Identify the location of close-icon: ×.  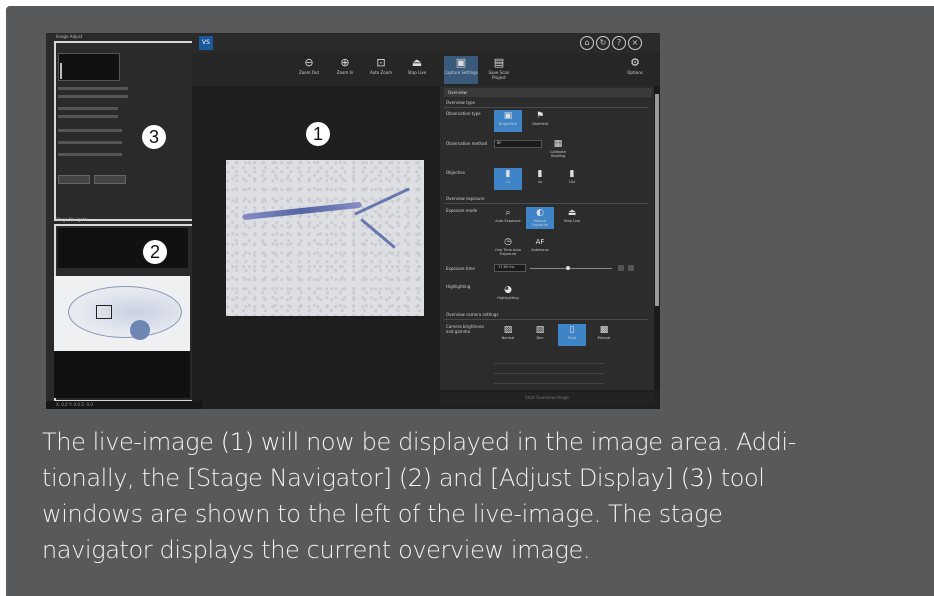
(635, 43).